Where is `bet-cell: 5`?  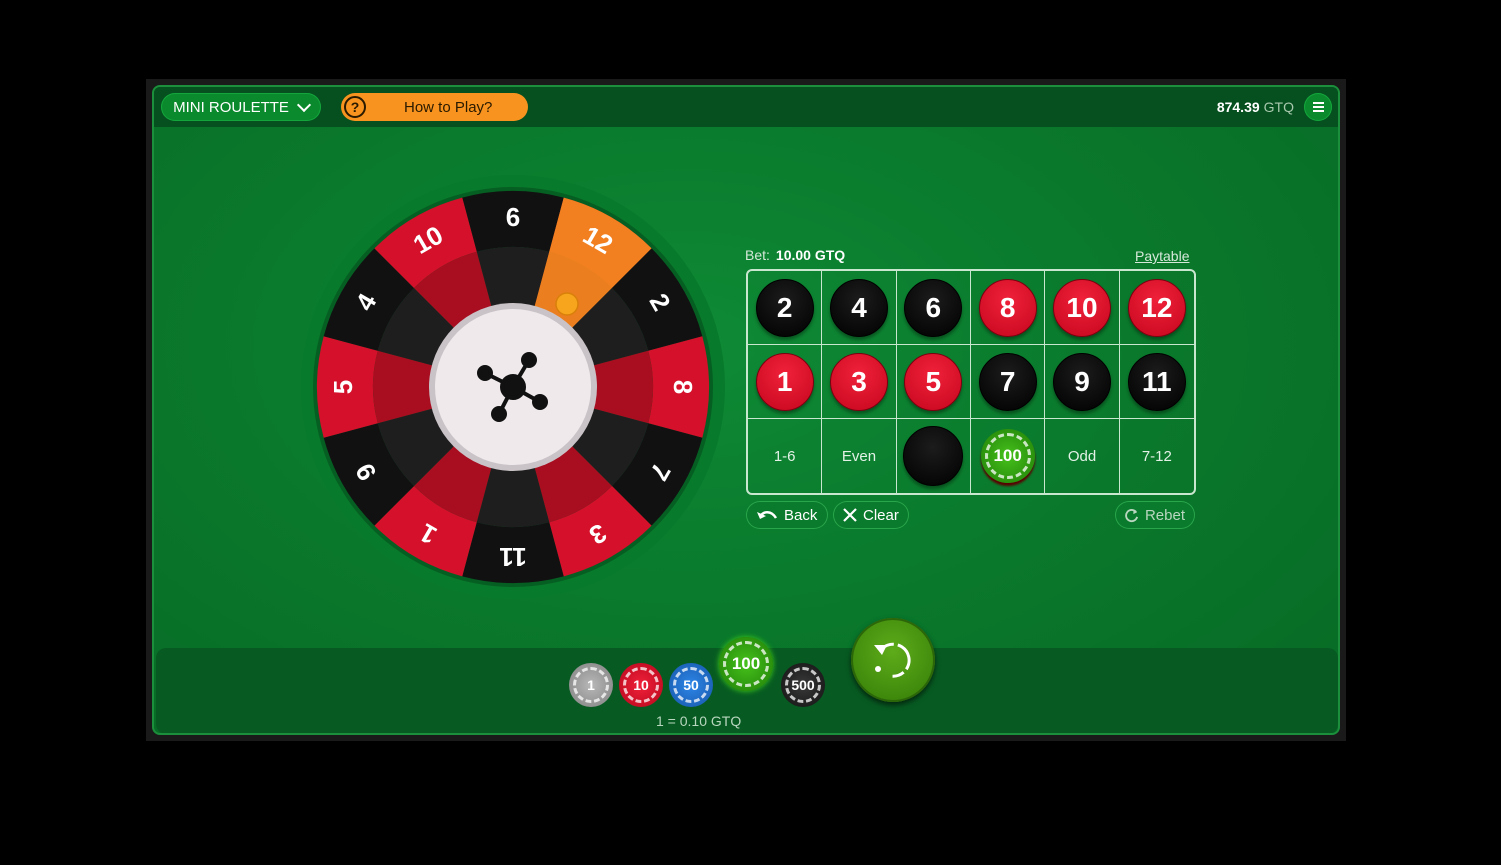
bet-cell: 5 is located at coordinates (933, 382).